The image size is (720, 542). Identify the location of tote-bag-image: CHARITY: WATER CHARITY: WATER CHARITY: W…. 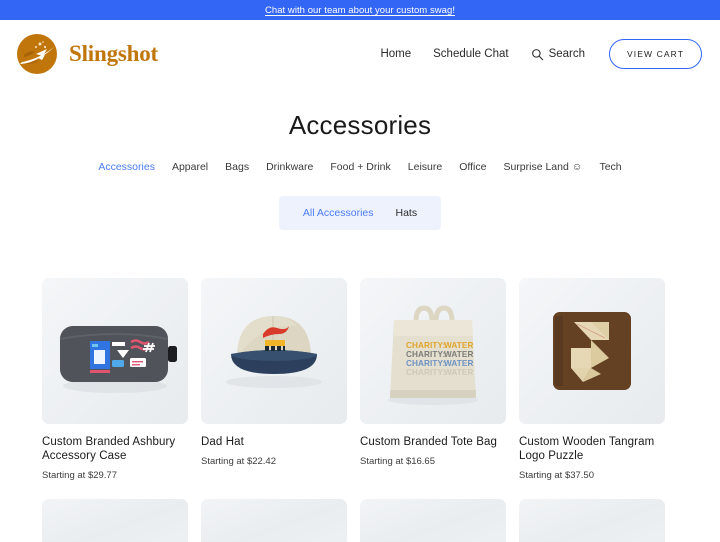
(433, 351).